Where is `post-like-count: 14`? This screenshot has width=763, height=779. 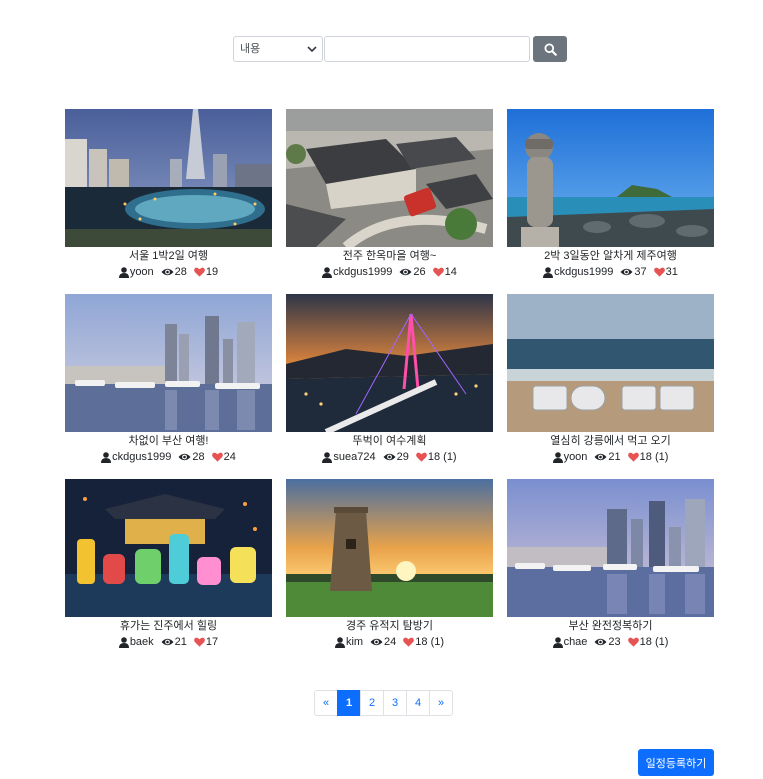 post-like-count: 14 is located at coordinates (450, 272).